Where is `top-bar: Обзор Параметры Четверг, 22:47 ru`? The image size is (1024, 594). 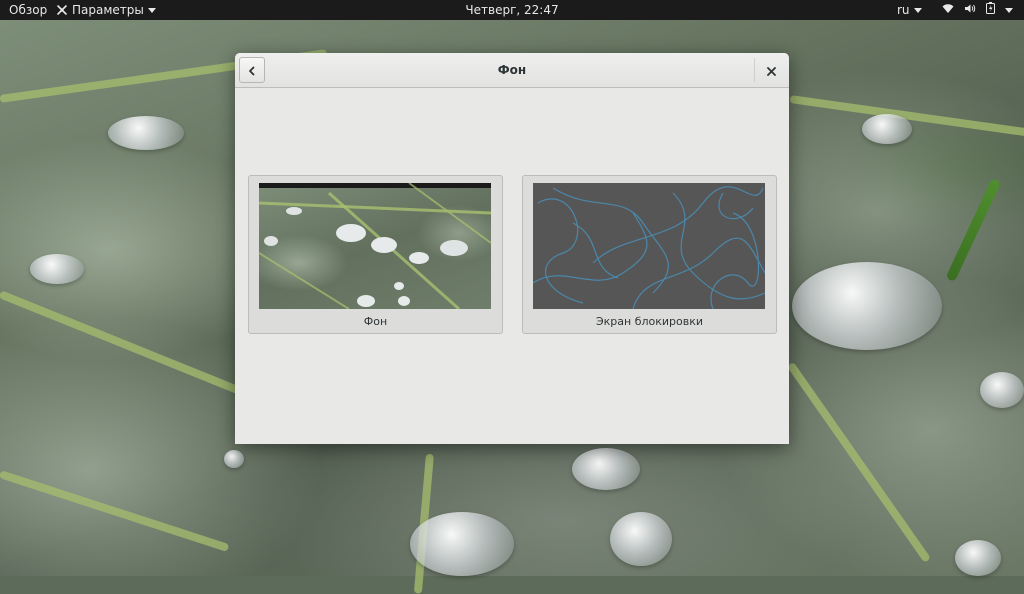 top-bar: Обзор Параметры Четверг, 22:47 ru is located at coordinates (512, 10).